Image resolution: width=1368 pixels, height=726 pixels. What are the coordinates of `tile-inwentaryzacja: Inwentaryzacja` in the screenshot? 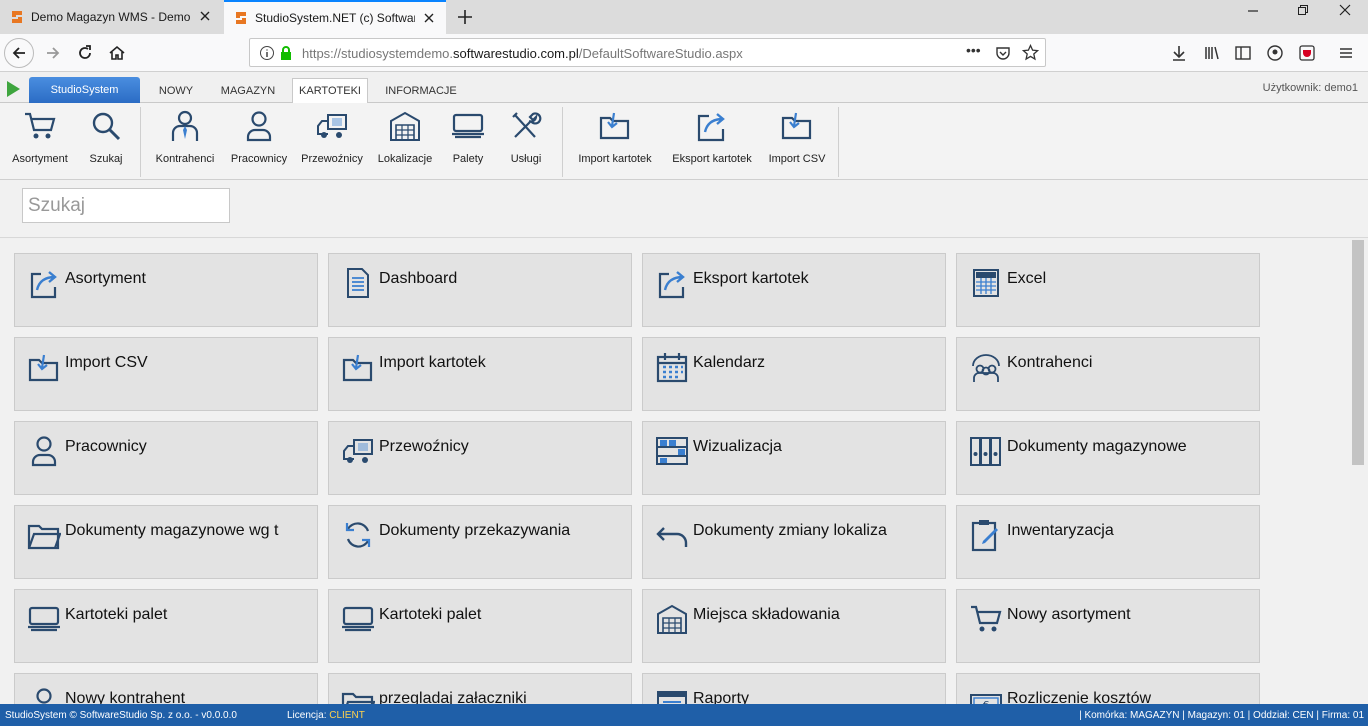 It's located at (1108, 542).